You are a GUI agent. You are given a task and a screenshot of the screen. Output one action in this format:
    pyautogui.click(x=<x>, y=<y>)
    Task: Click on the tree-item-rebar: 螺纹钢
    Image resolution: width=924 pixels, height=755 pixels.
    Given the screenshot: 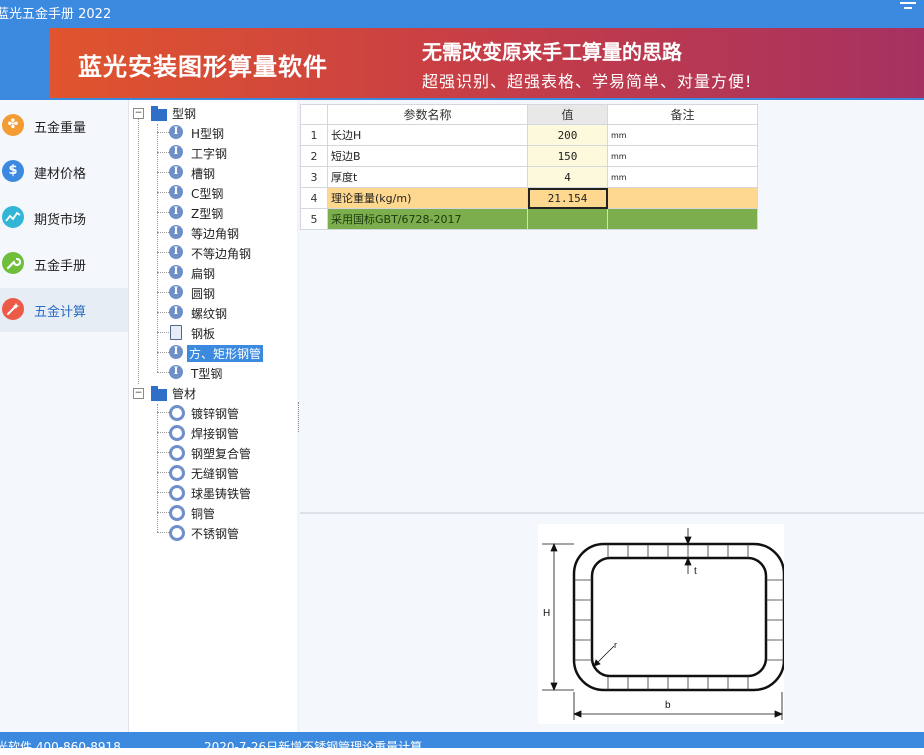 What is the action you would take?
    pyautogui.click(x=209, y=313)
    